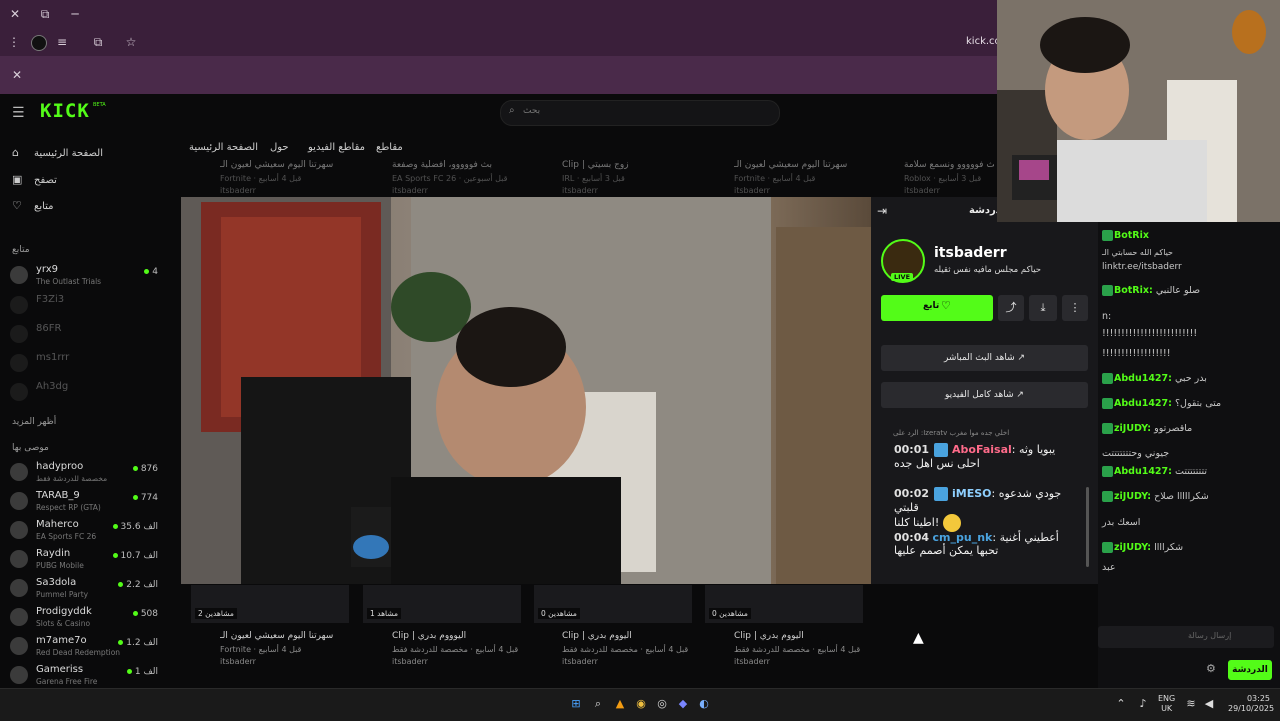 The width and height of the screenshot is (1280, 721). I want to click on extensions-icon: ⧉, so click(98, 42).